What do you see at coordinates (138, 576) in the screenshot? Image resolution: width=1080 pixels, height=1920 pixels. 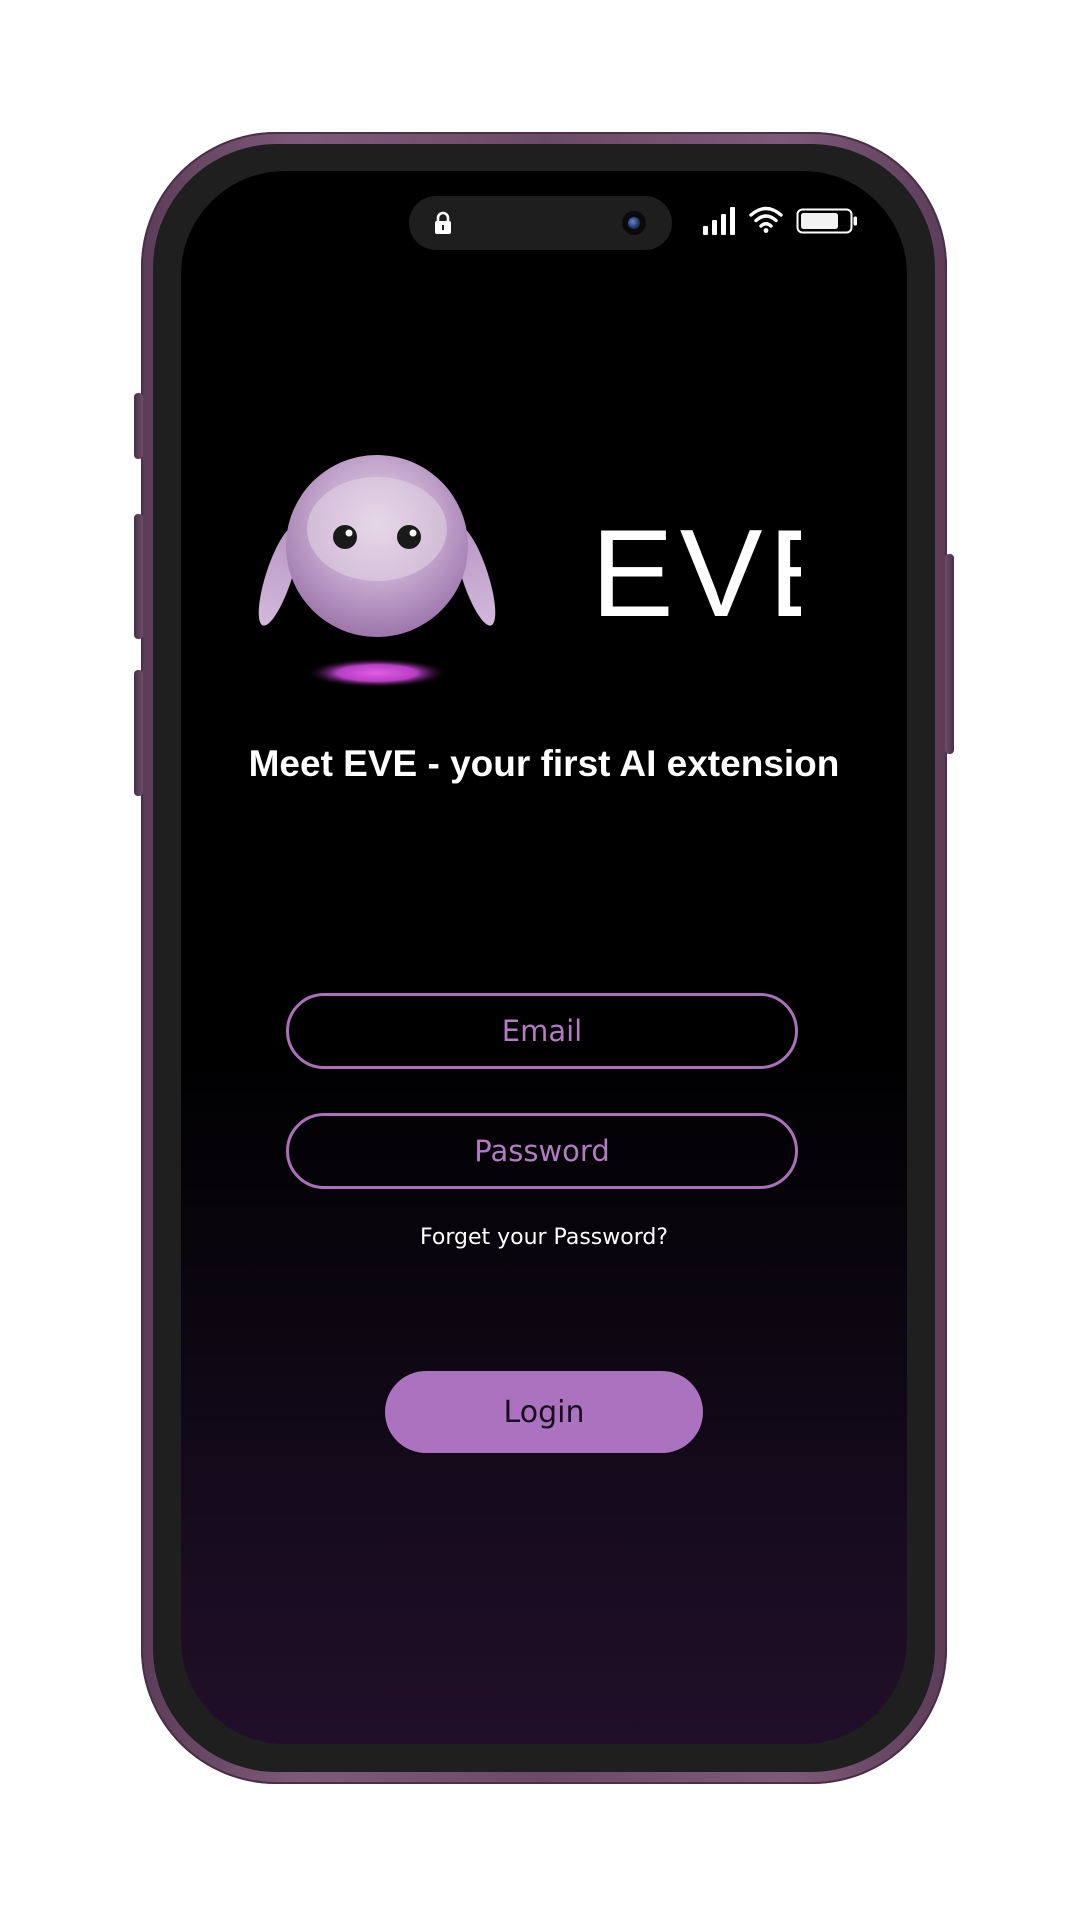 I see `volume-up-side-button` at bounding box center [138, 576].